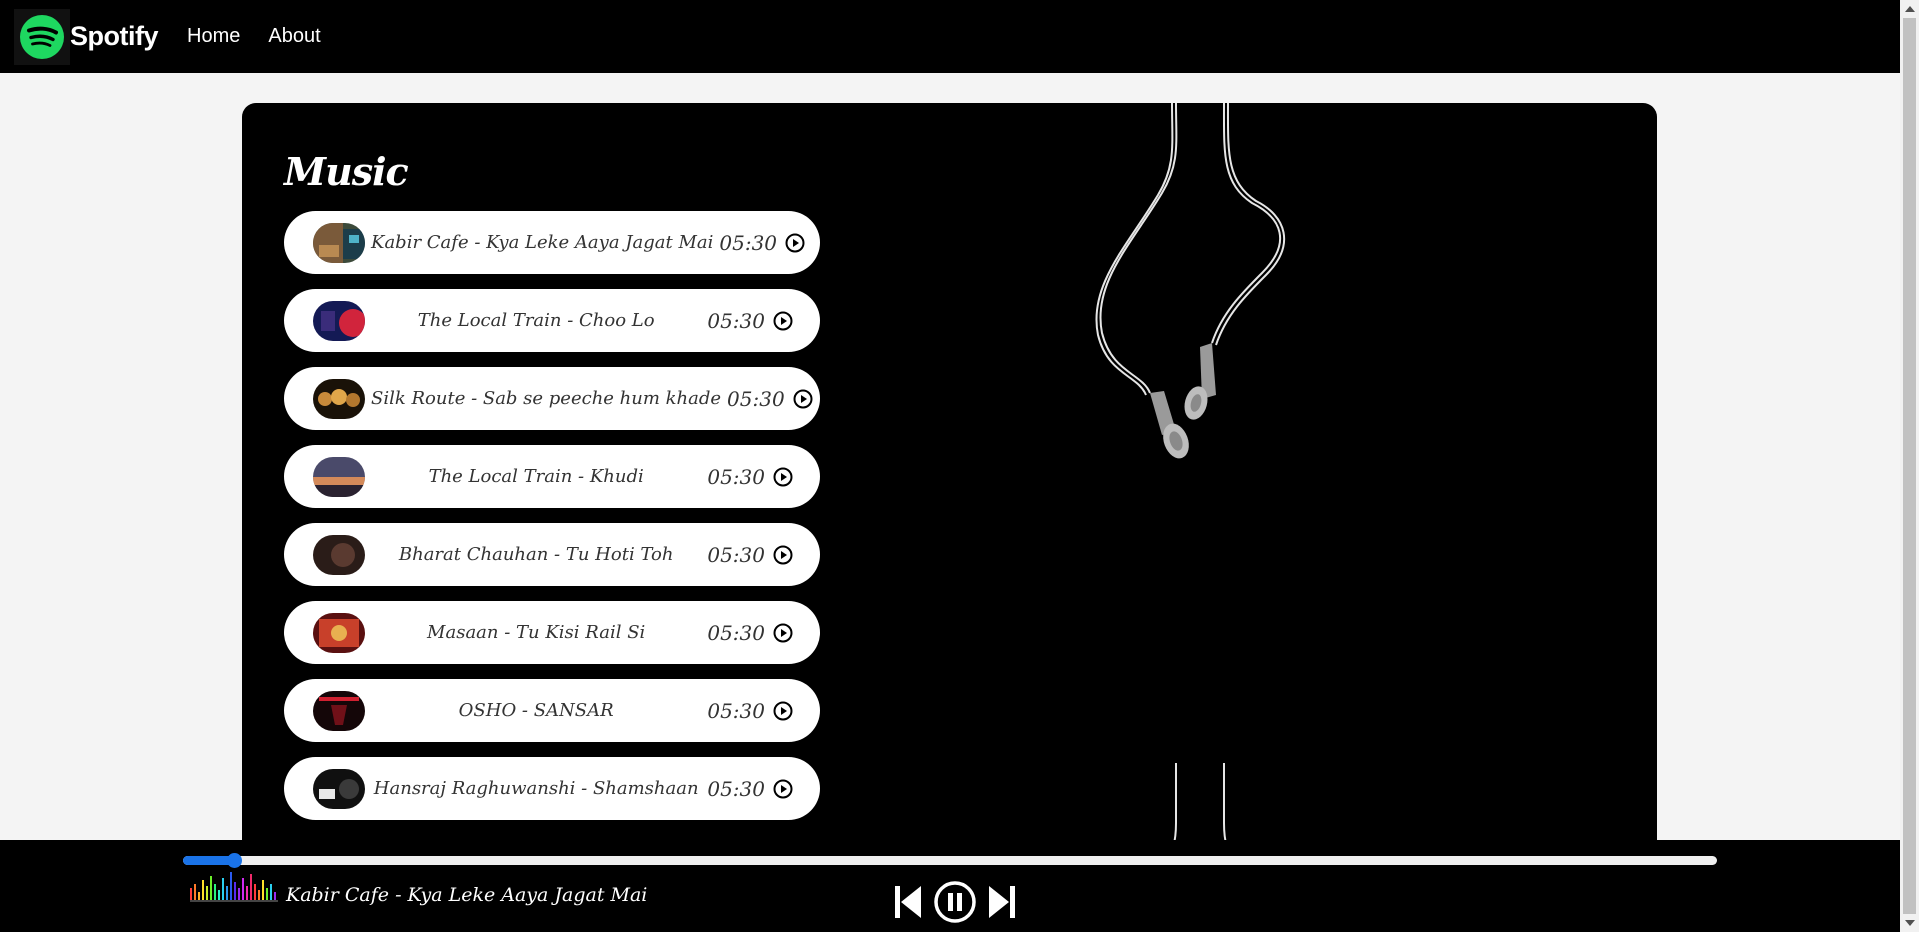 The width and height of the screenshot is (1919, 932). Describe the element at coordinates (467, 895) in the screenshot. I see `now-playing-title: Kabir Cafe - Kya Leke Aaya Jagat Mai` at that location.